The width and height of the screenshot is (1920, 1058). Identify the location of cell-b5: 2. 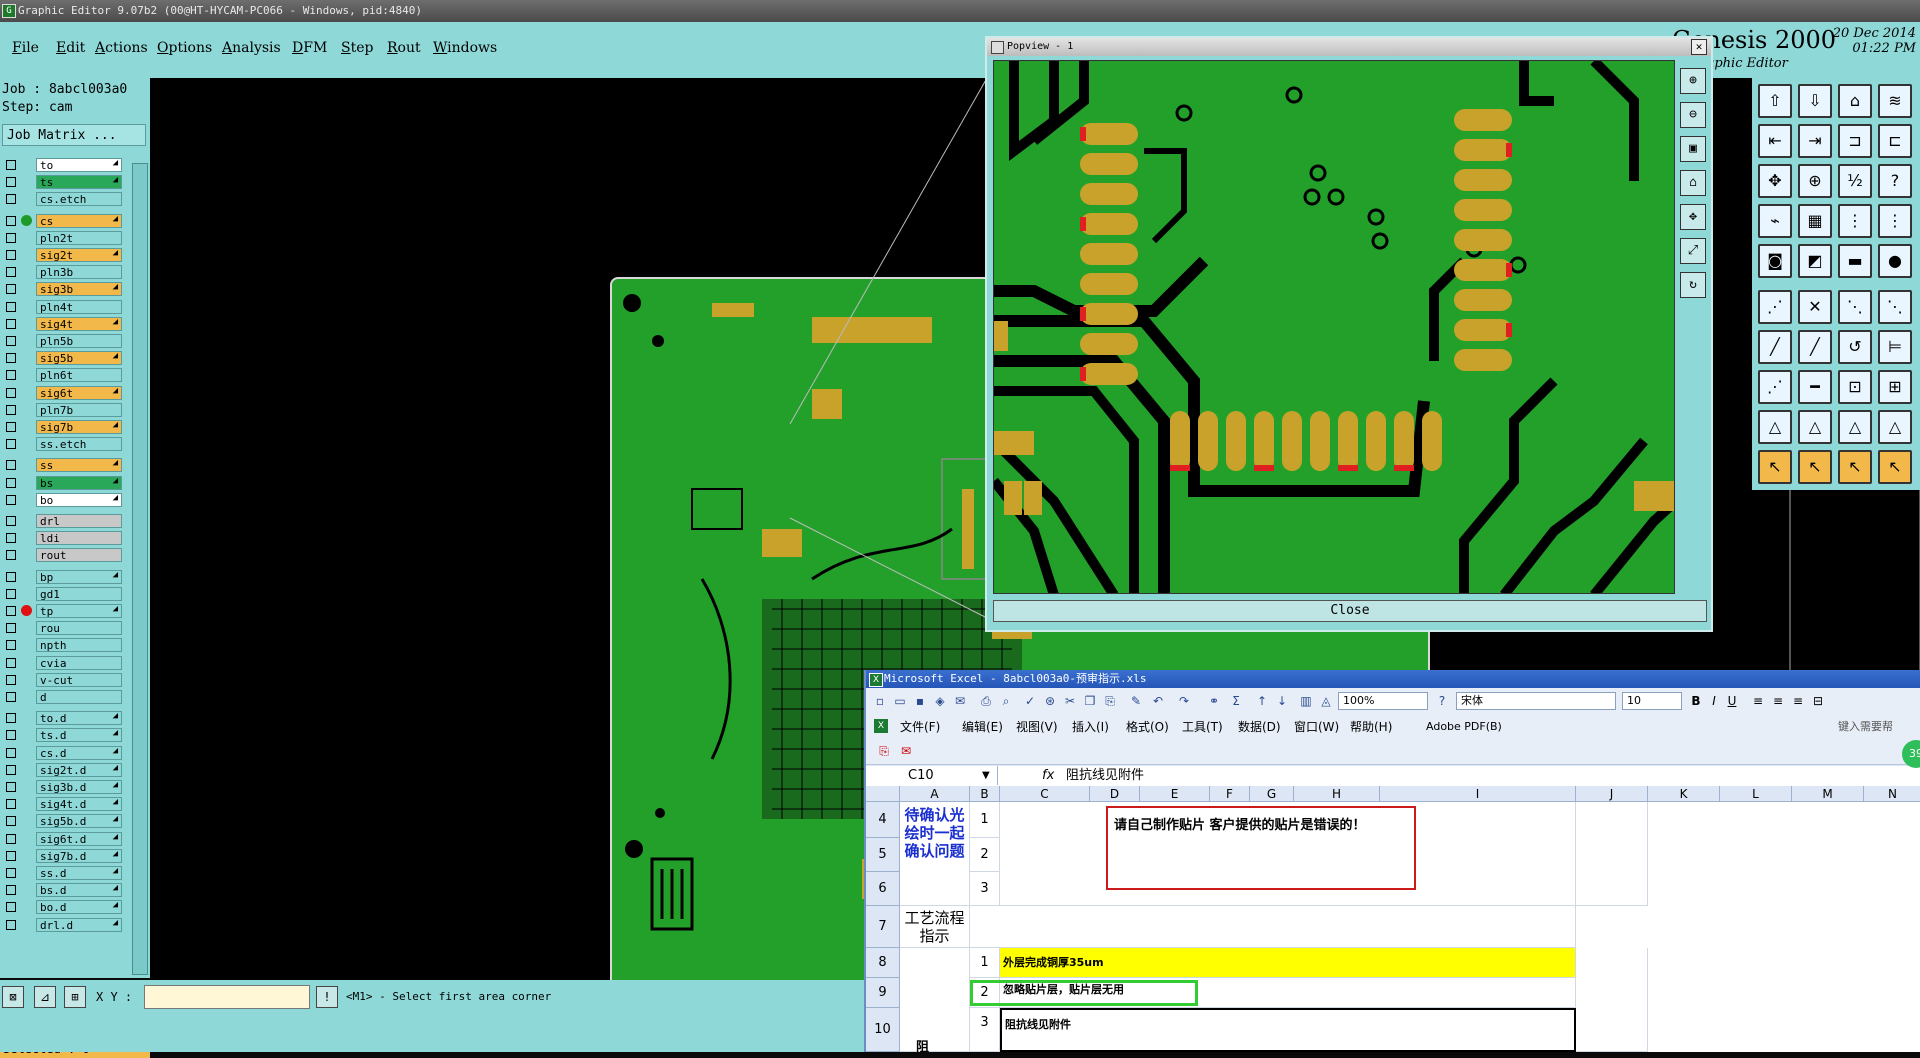
(985, 855).